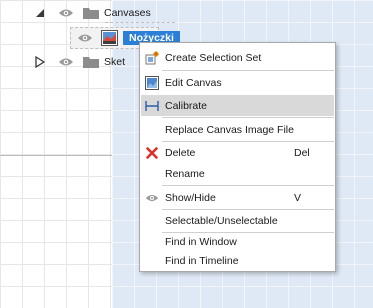 The image size is (373, 308). What do you see at coordinates (237, 197) in the screenshot?
I see `menu-item-show-hide: Show/Hide V` at bounding box center [237, 197].